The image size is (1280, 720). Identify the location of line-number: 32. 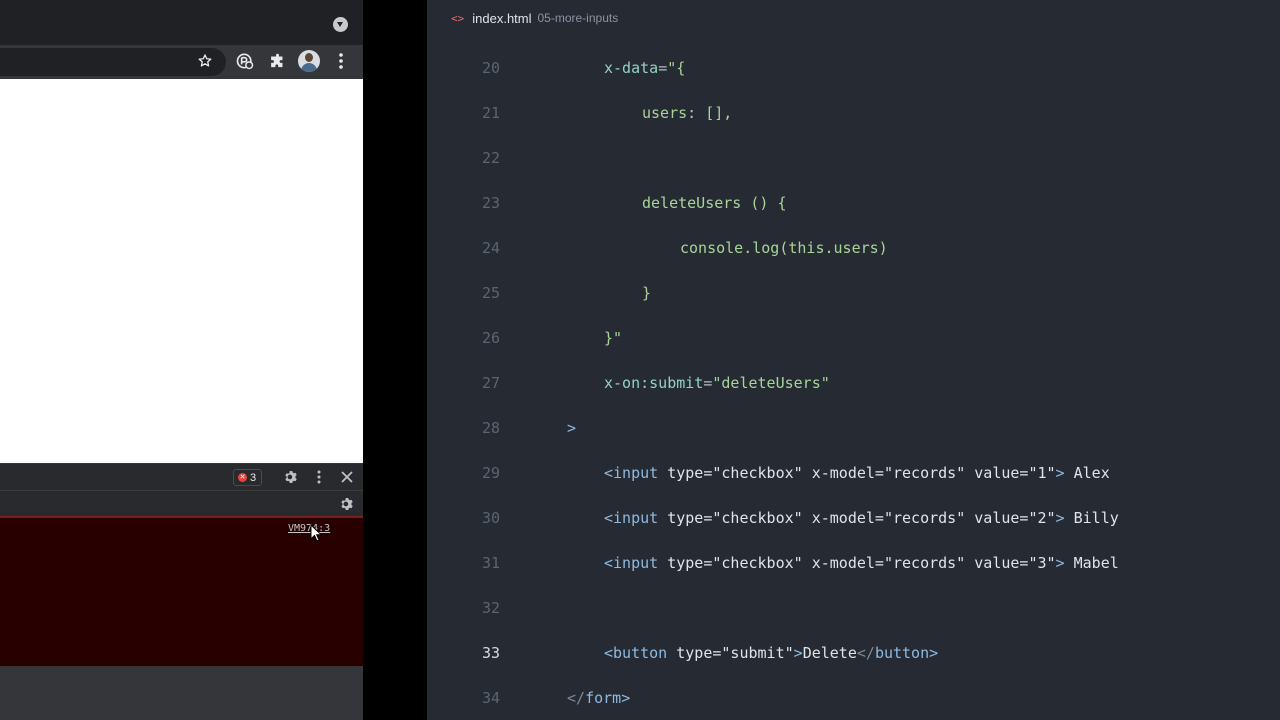
(490, 607).